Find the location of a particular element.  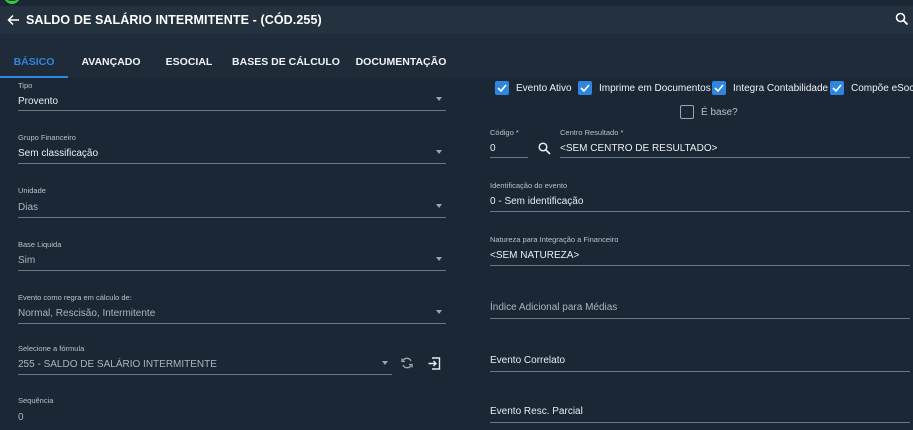

tab-bases-de-calculo: BASES DE CÁLCULO is located at coordinates (286, 56).